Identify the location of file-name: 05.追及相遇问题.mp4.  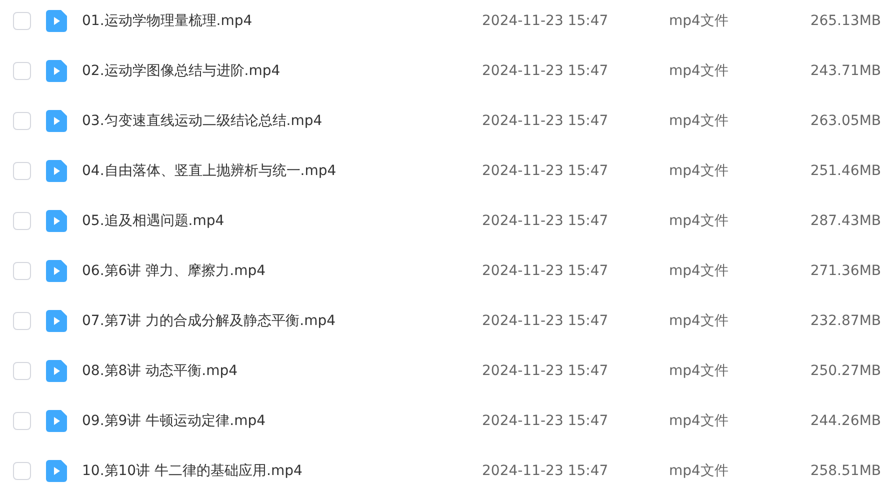
(282, 221).